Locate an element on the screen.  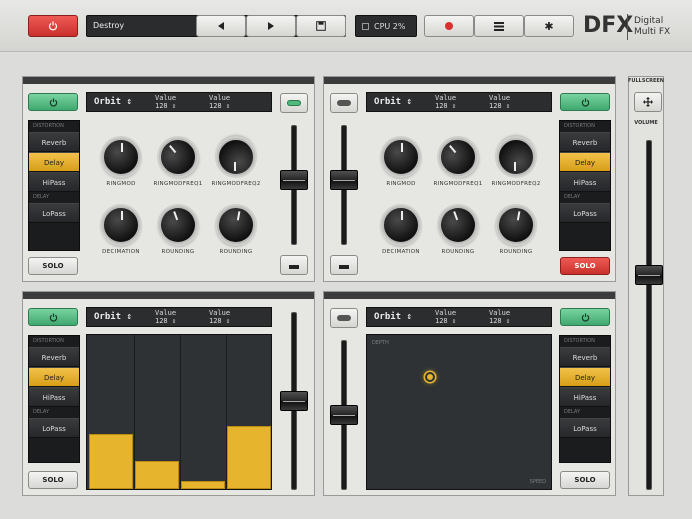
power-button is located at coordinates (53, 26).